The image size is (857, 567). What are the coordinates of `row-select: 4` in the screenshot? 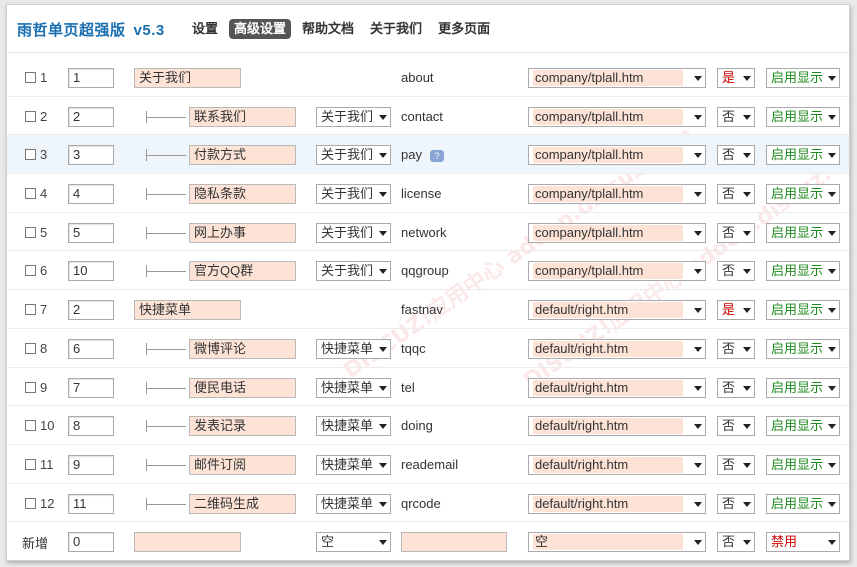 It's located at (36, 193).